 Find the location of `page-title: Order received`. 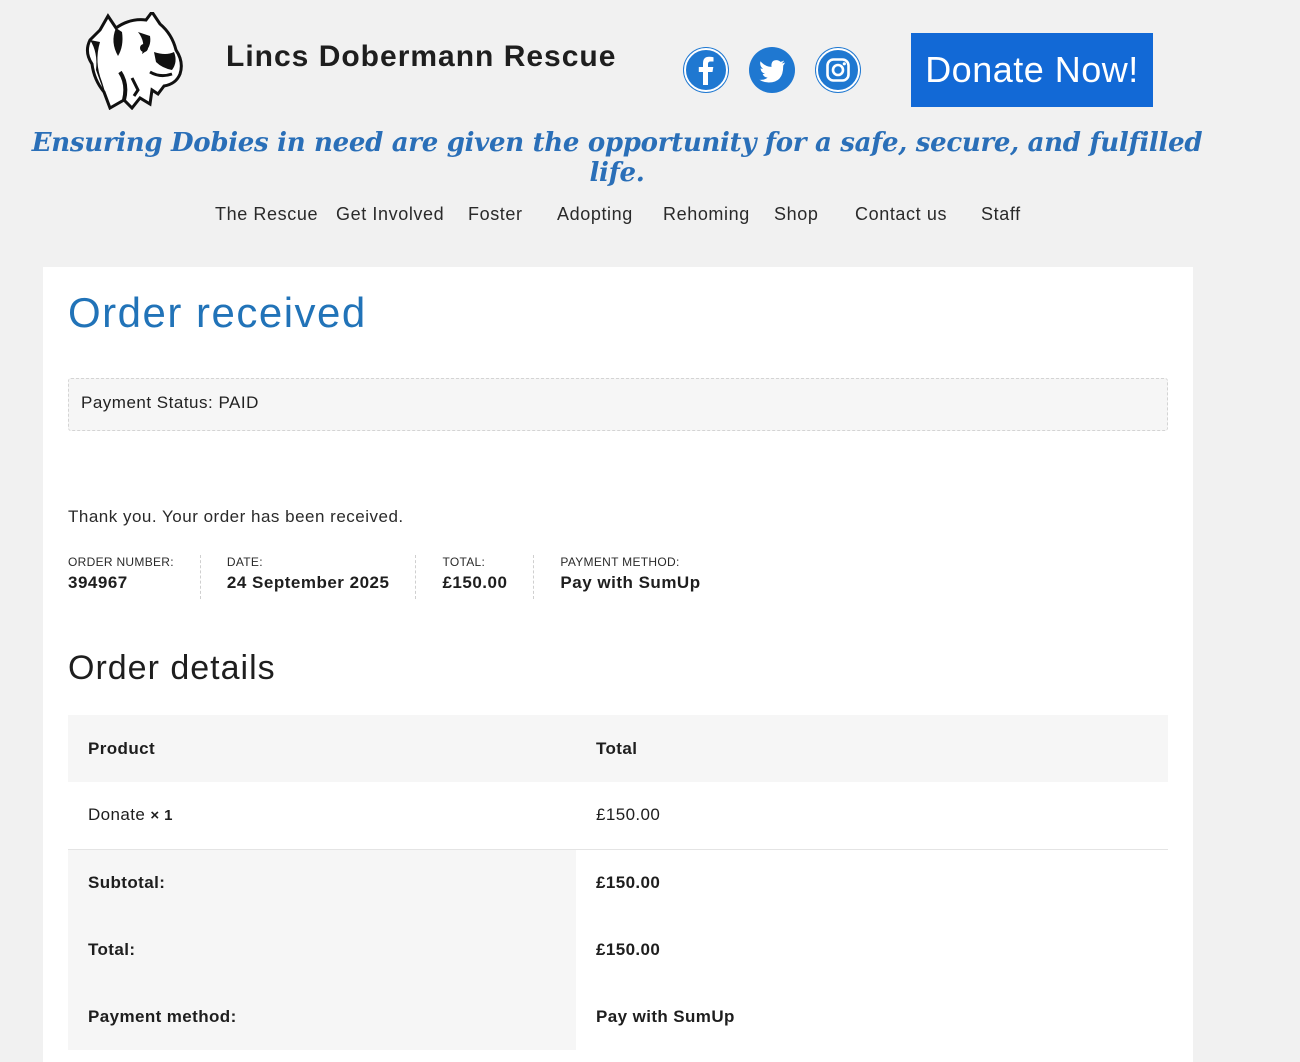

page-title: Order received is located at coordinates (217, 312).